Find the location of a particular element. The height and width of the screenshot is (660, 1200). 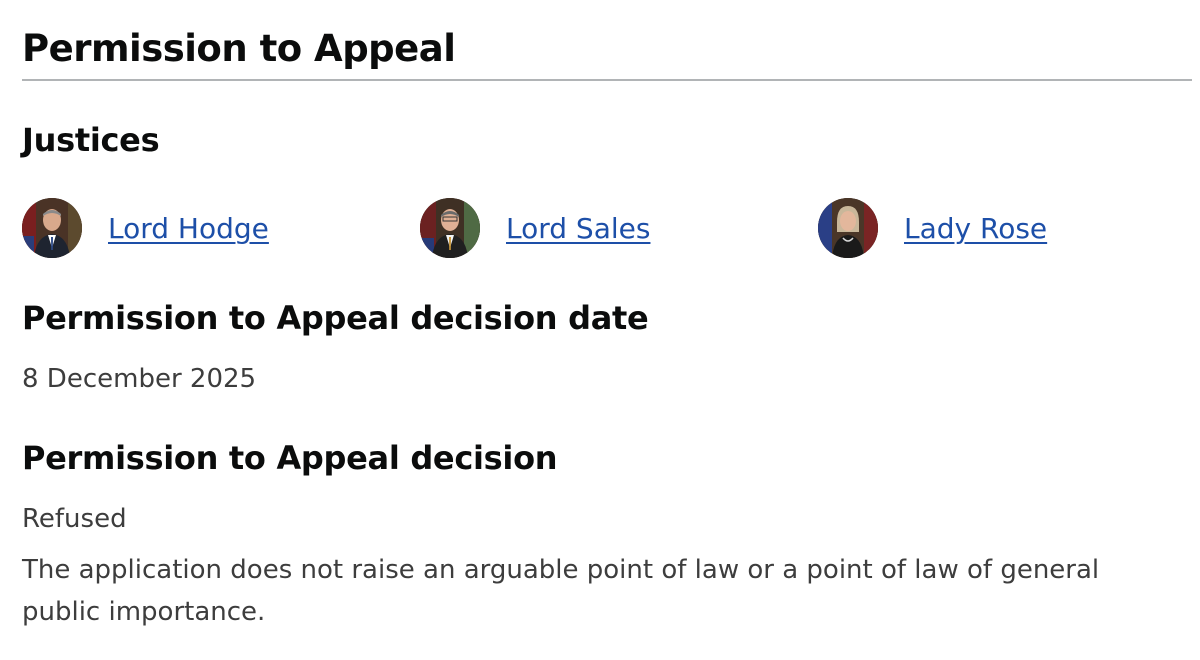

justice-item-lord-sales: Lord Sales is located at coordinates (535, 228).